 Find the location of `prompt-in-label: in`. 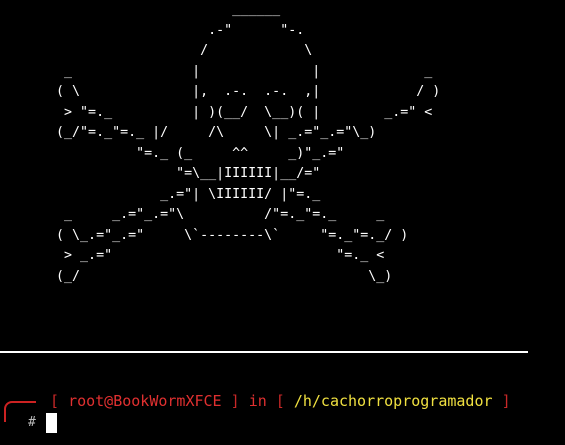

prompt-in-label: in is located at coordinates (257, 401).